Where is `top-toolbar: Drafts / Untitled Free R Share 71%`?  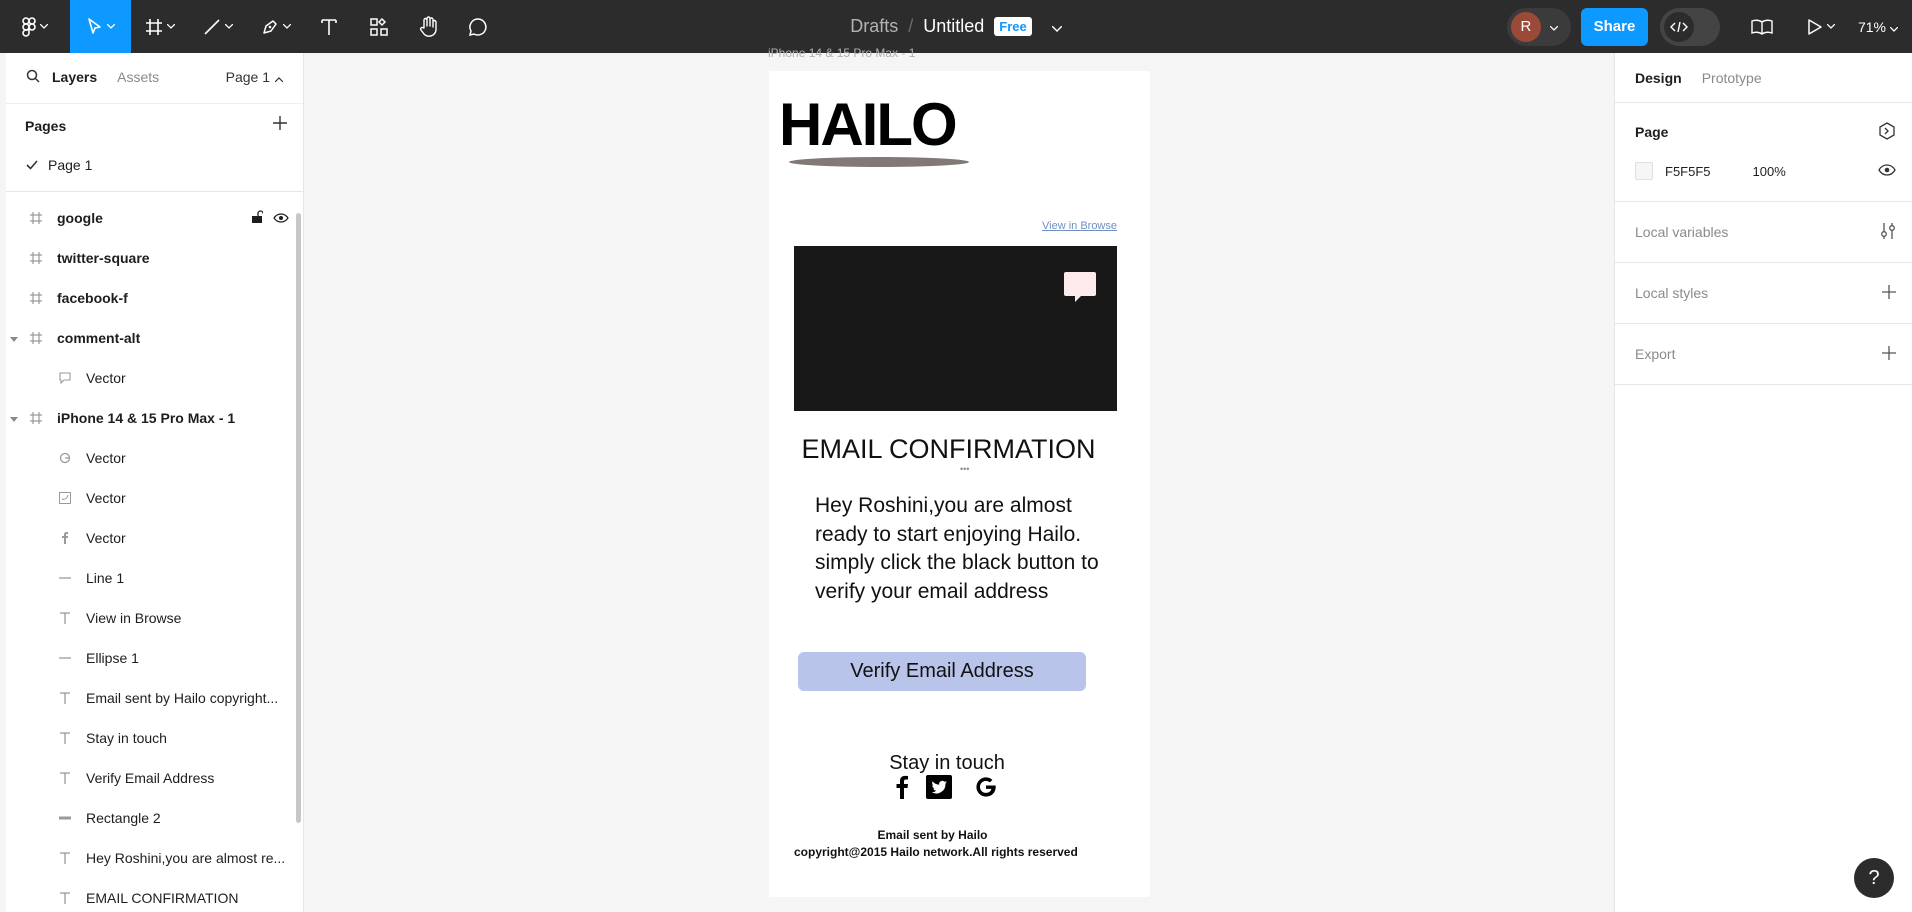 top-toolbar: Drafts / Untitled Free R Share 71% is located at coordinates (956, 26).